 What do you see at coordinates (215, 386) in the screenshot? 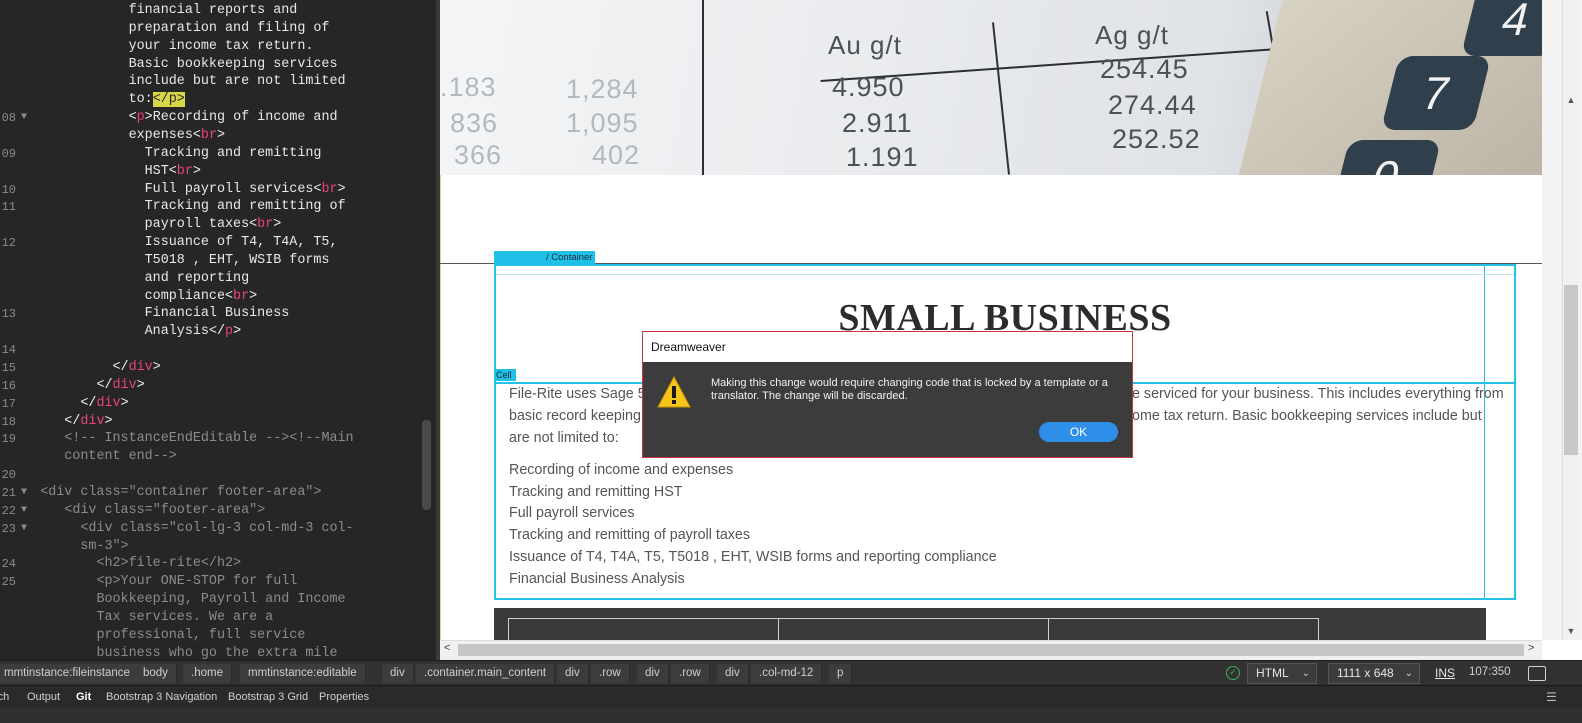
I see `code-line: 16 </div>` at bounding box center [215, 386].